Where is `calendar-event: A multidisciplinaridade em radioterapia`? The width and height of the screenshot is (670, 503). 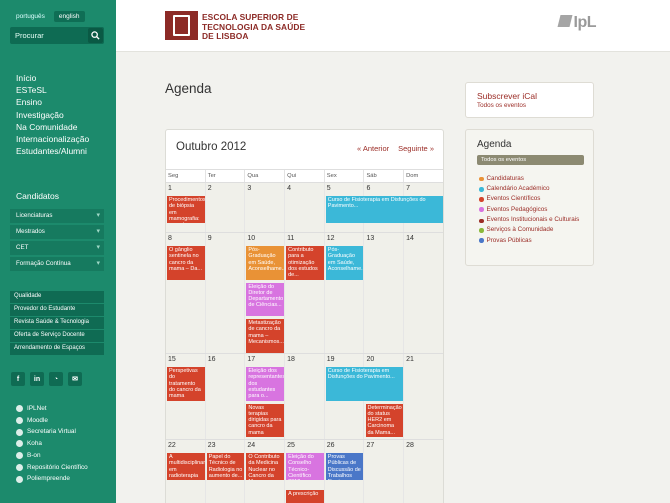 calendar-event: A multidisciplinaridade em radioterapia is located at coordinates (186, 467).